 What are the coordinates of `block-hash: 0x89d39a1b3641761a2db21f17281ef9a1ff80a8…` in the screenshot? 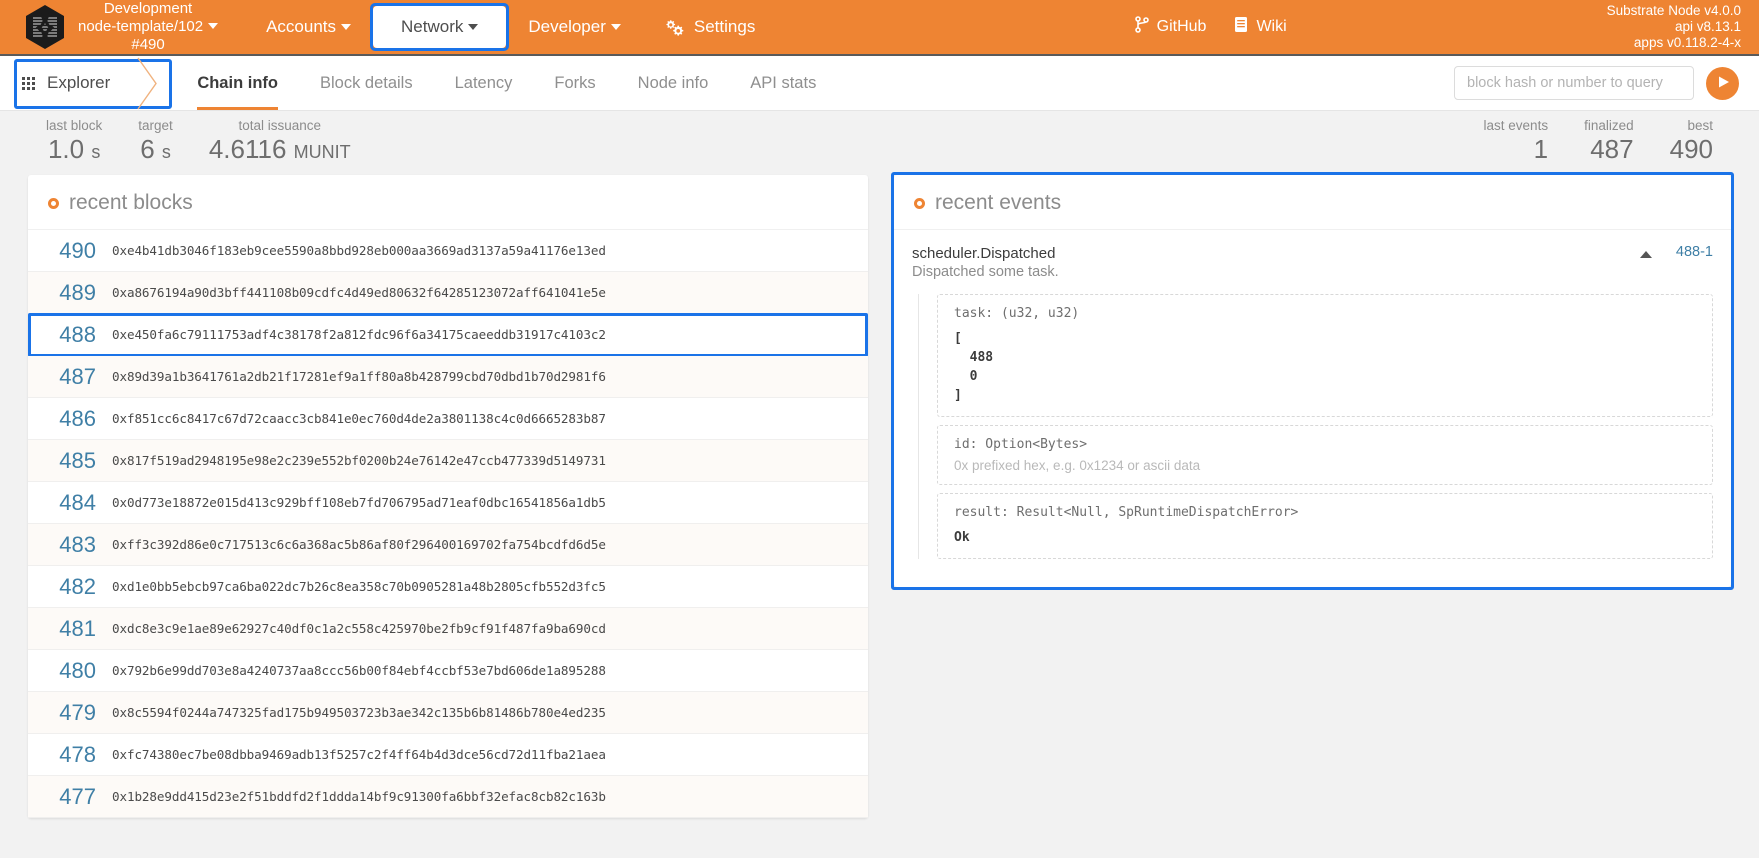 It's located at (359, 376).